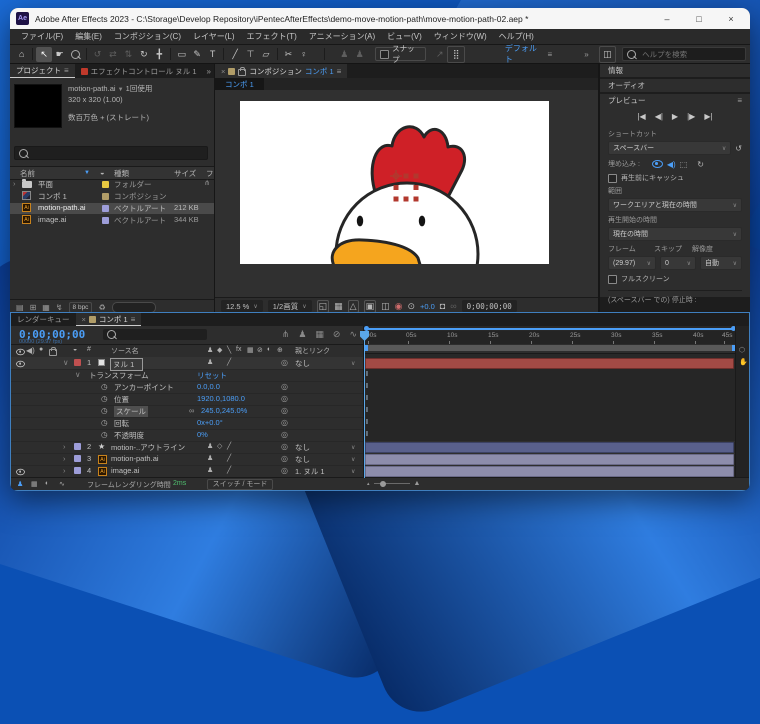  I want to click on label-chip-sand, so click(105, 196).